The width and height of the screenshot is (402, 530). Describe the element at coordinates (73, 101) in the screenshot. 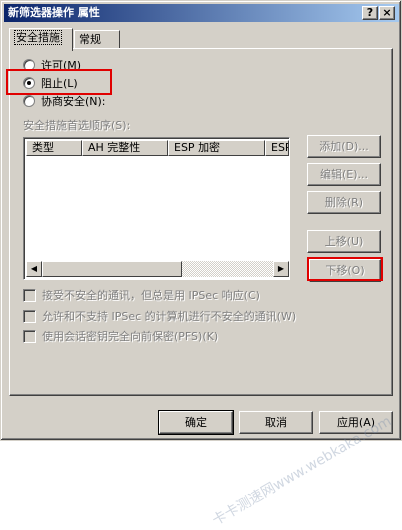

I see `radio-negotiate-label: 协商安全(N):` at that location.